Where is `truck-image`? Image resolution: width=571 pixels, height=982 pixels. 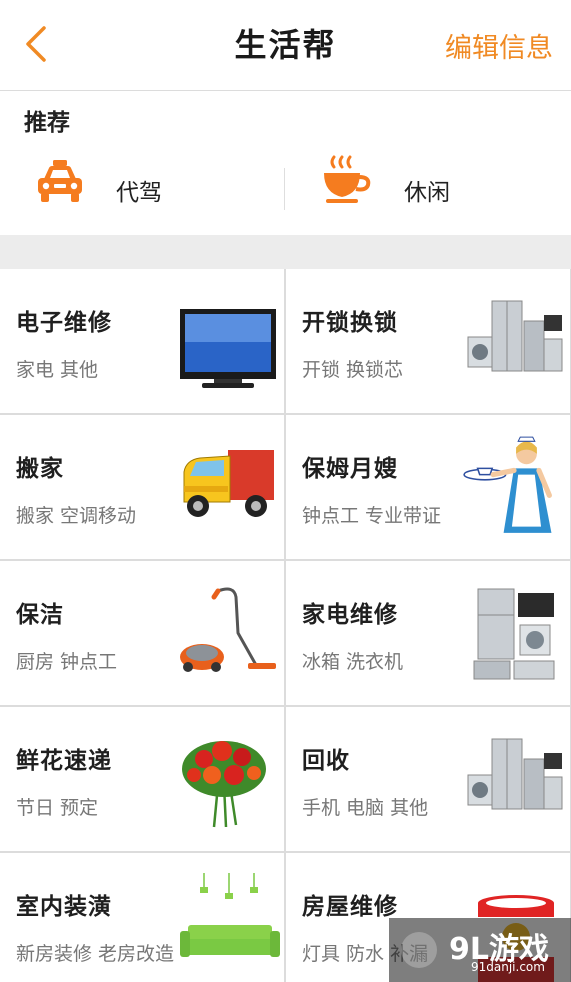 truck-image is located at coordinates (228, 483).